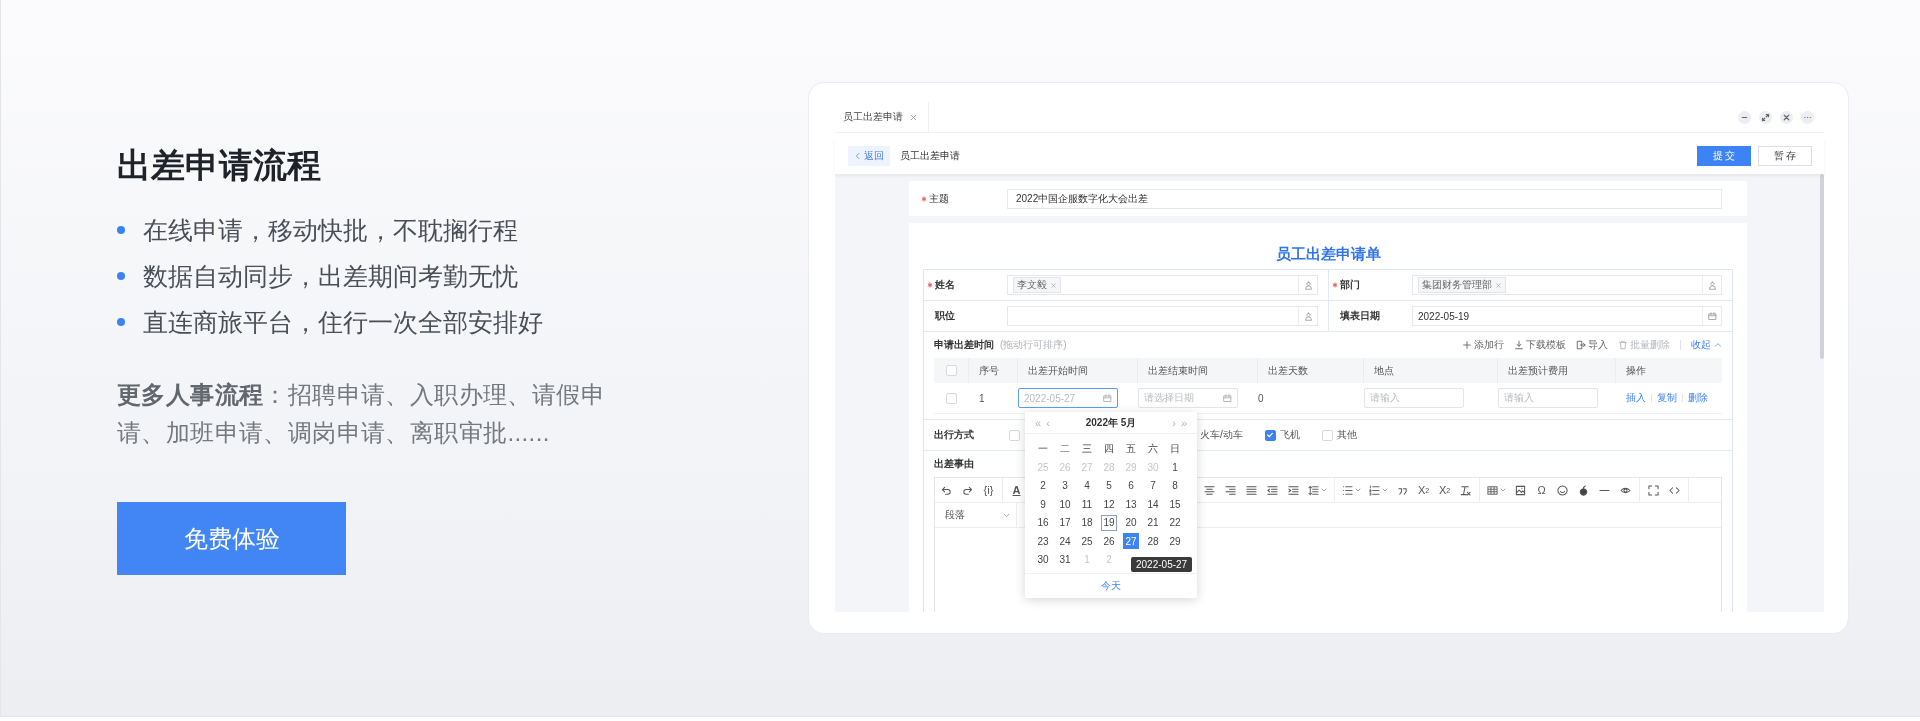 This screenshot has width=1920, height=721. What do you see at coordinates (1346, 435) in the screenshot?
I see `option-label: 其他` at bounding box center [1346, 435].